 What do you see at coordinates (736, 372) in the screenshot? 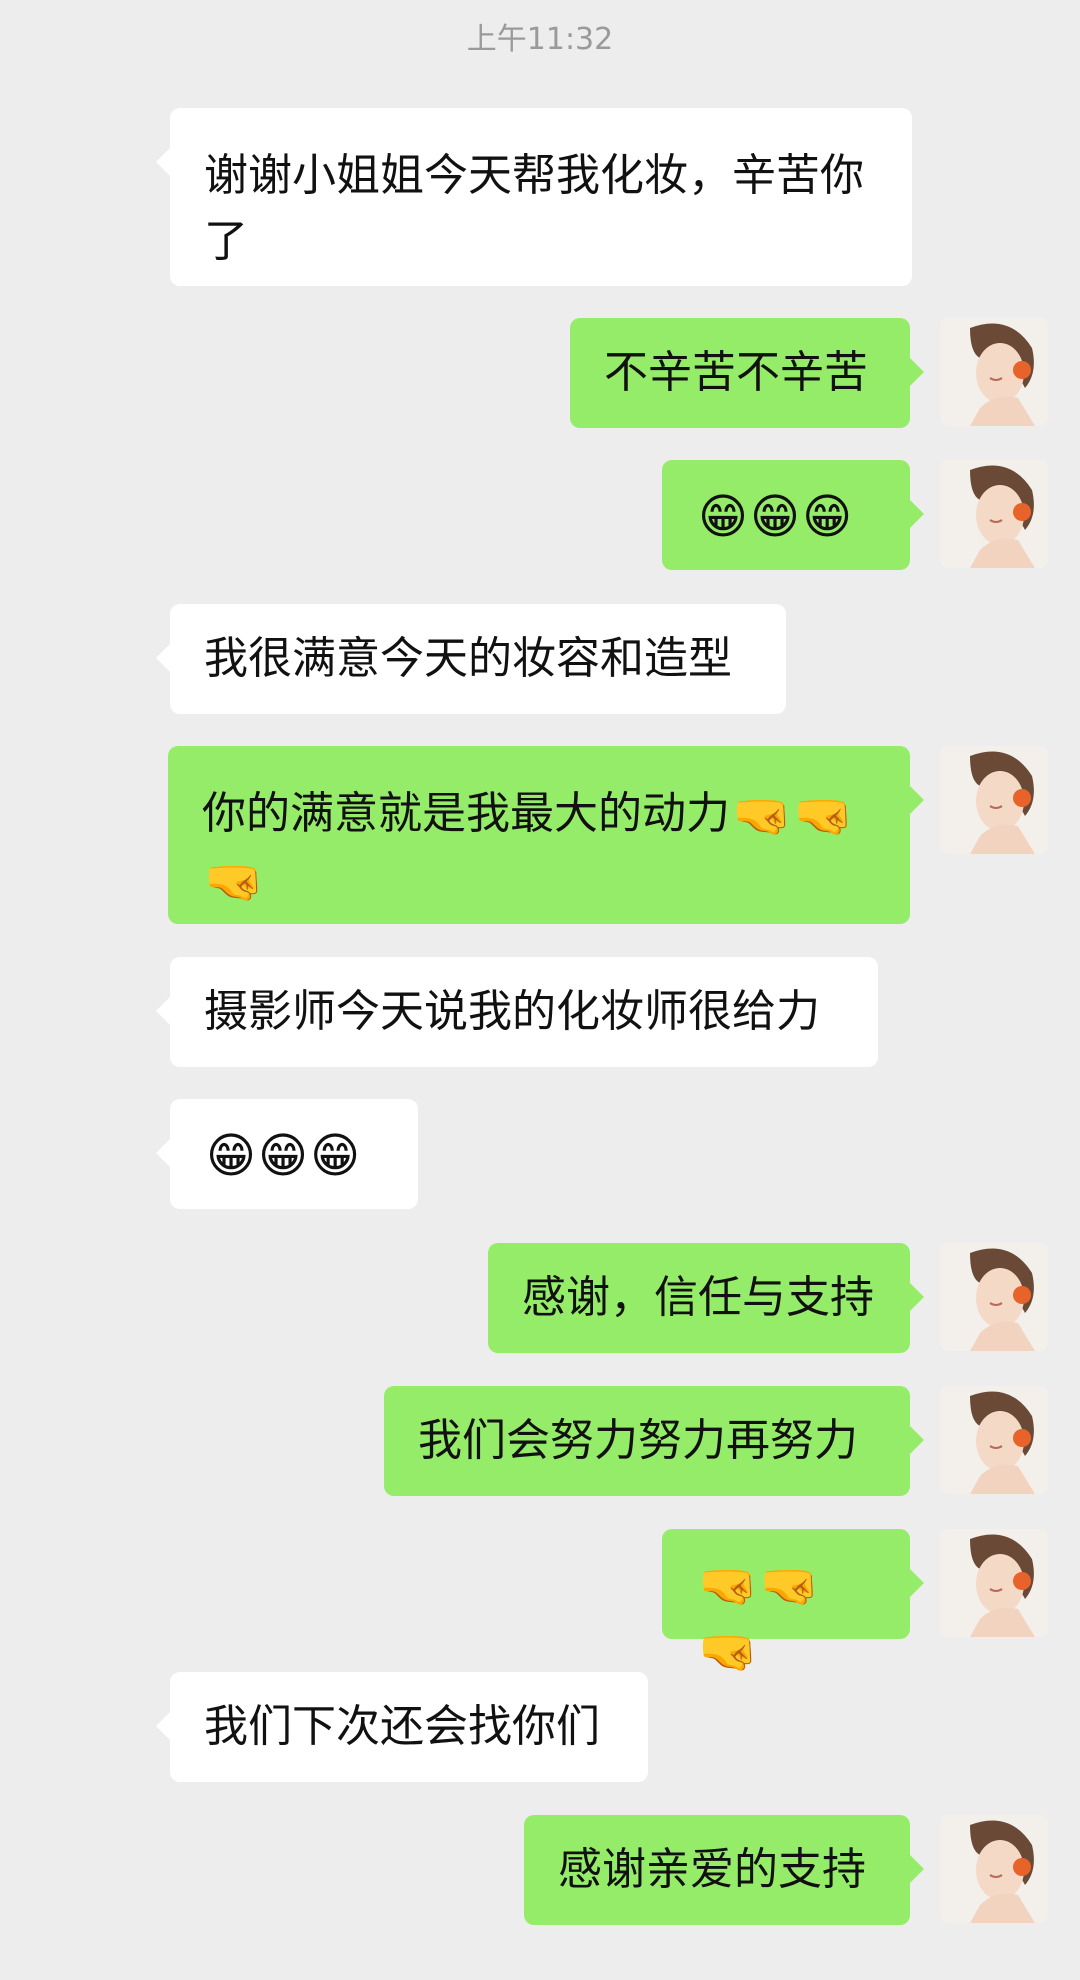
I see `message-text: 不辛苦不辛苦` at bounding box center [736, 372].